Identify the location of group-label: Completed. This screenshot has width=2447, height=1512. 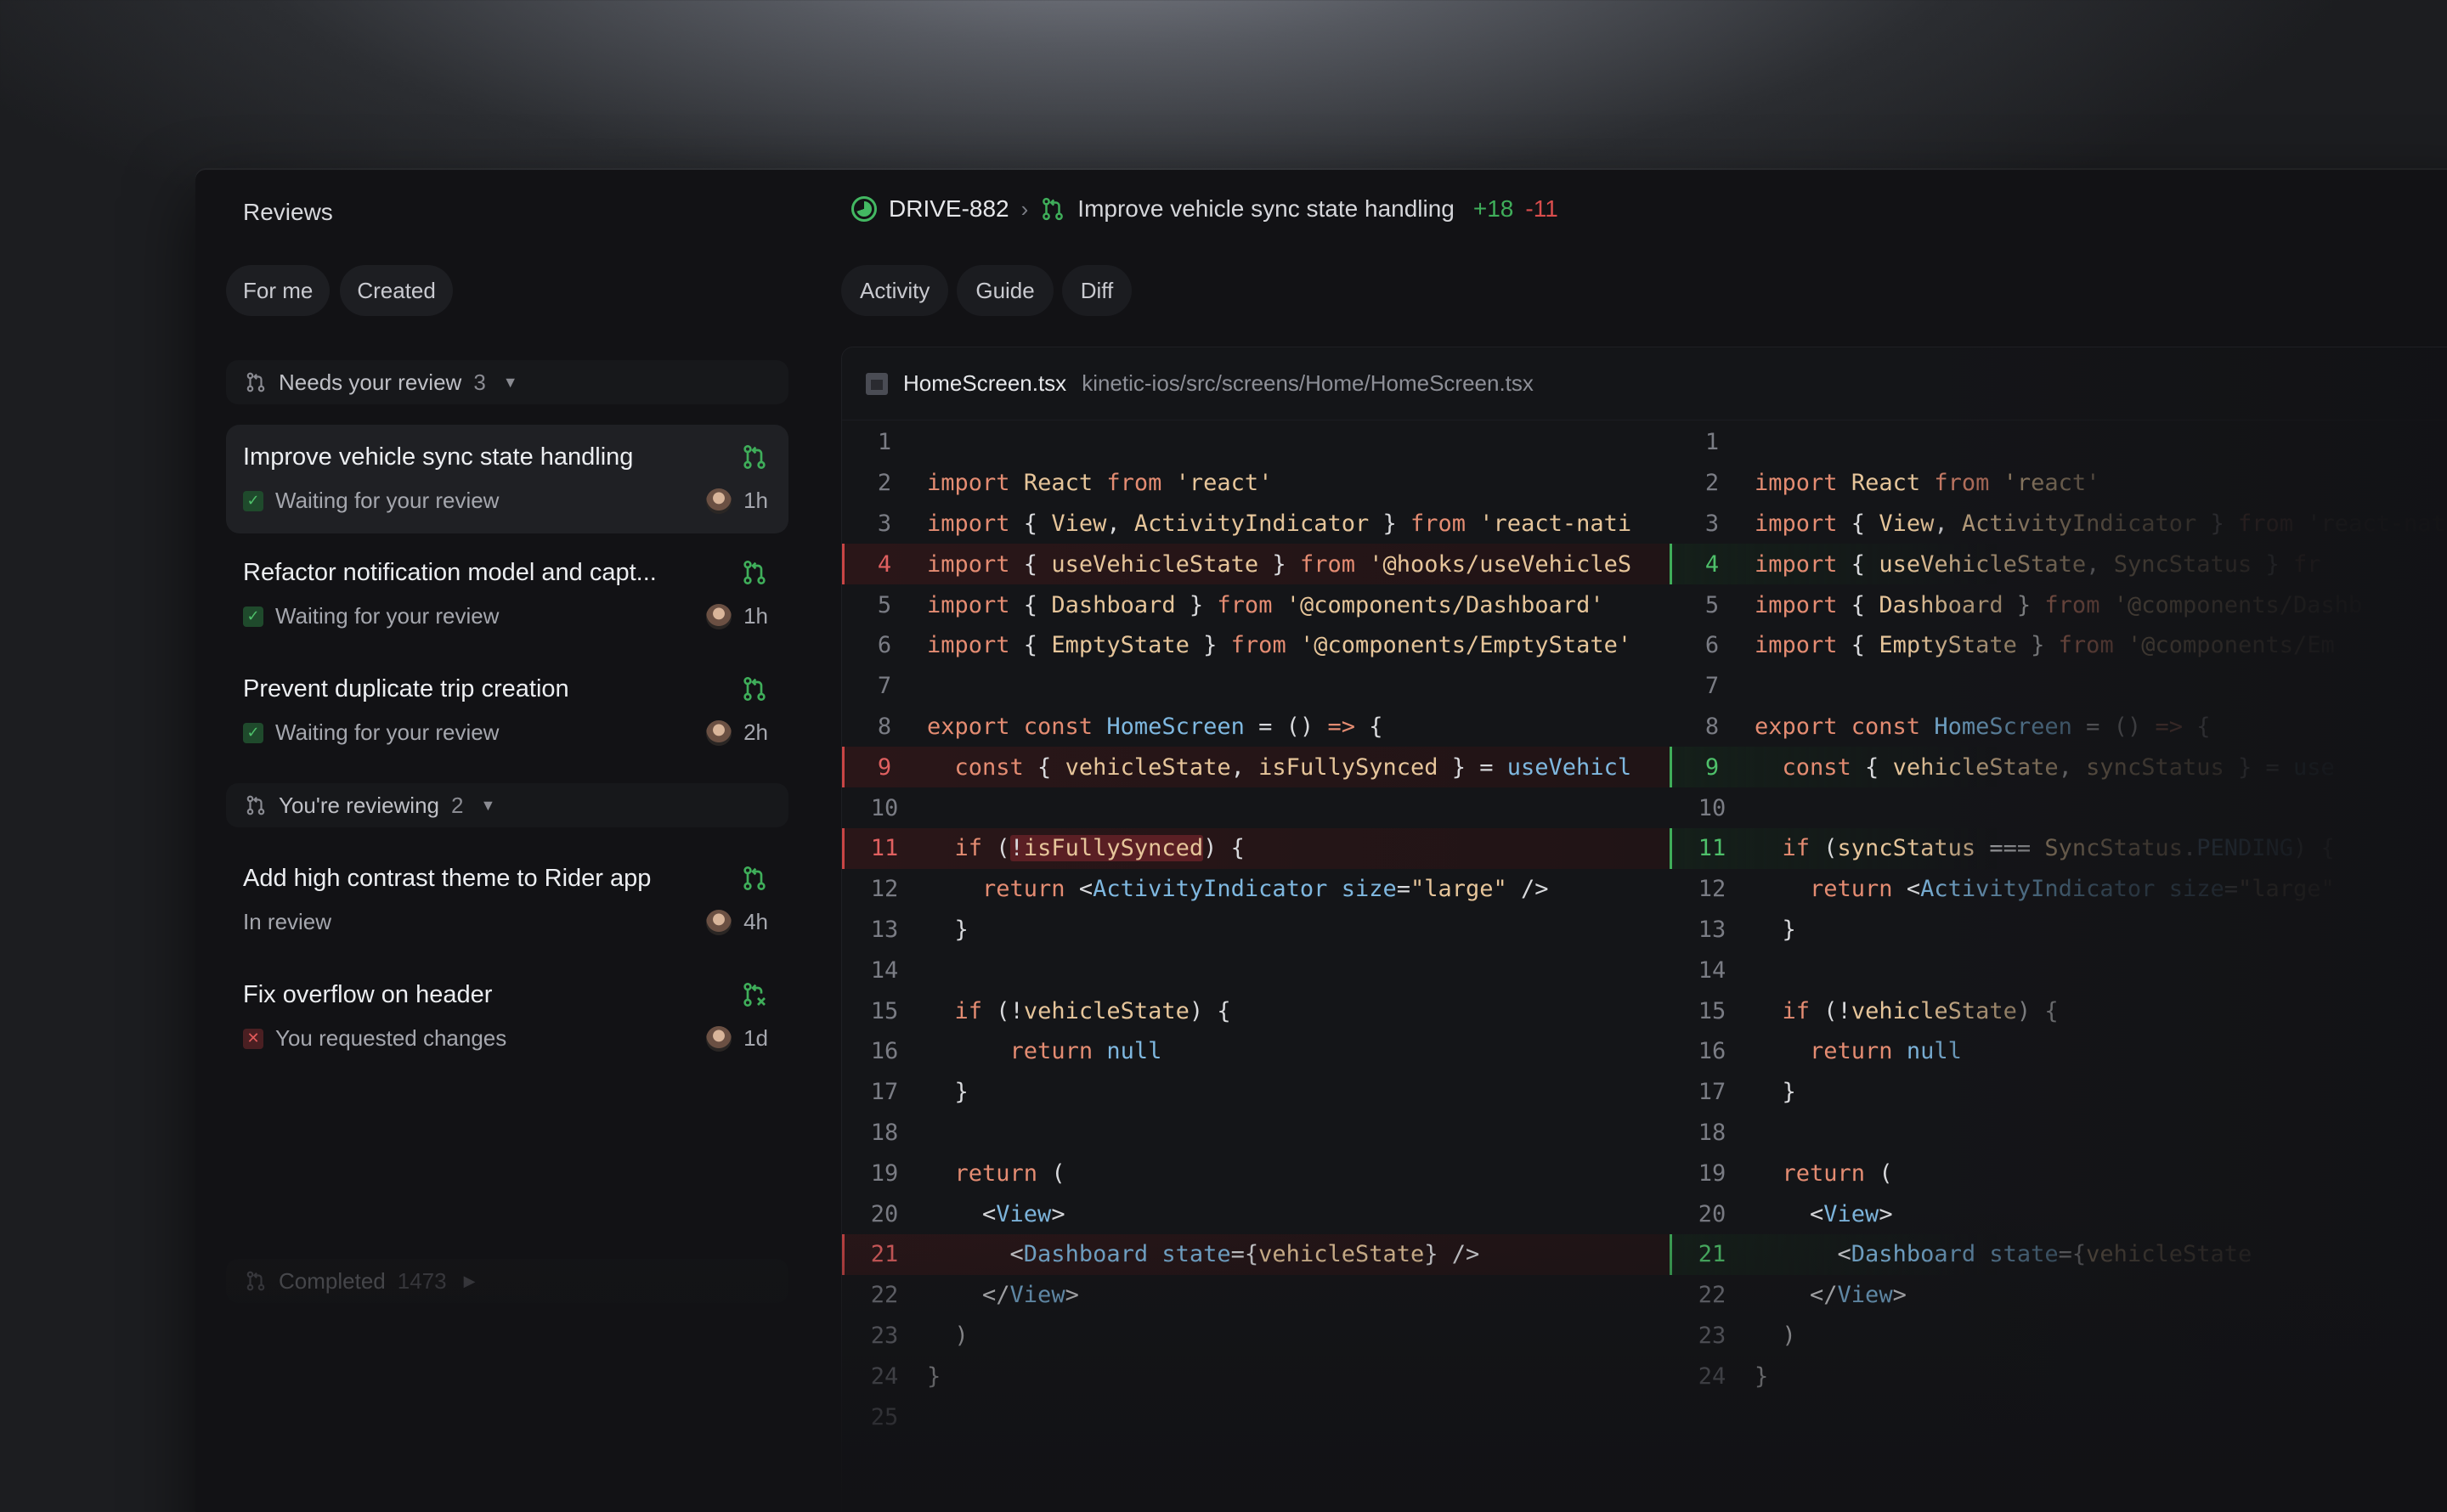
(332, 1280).